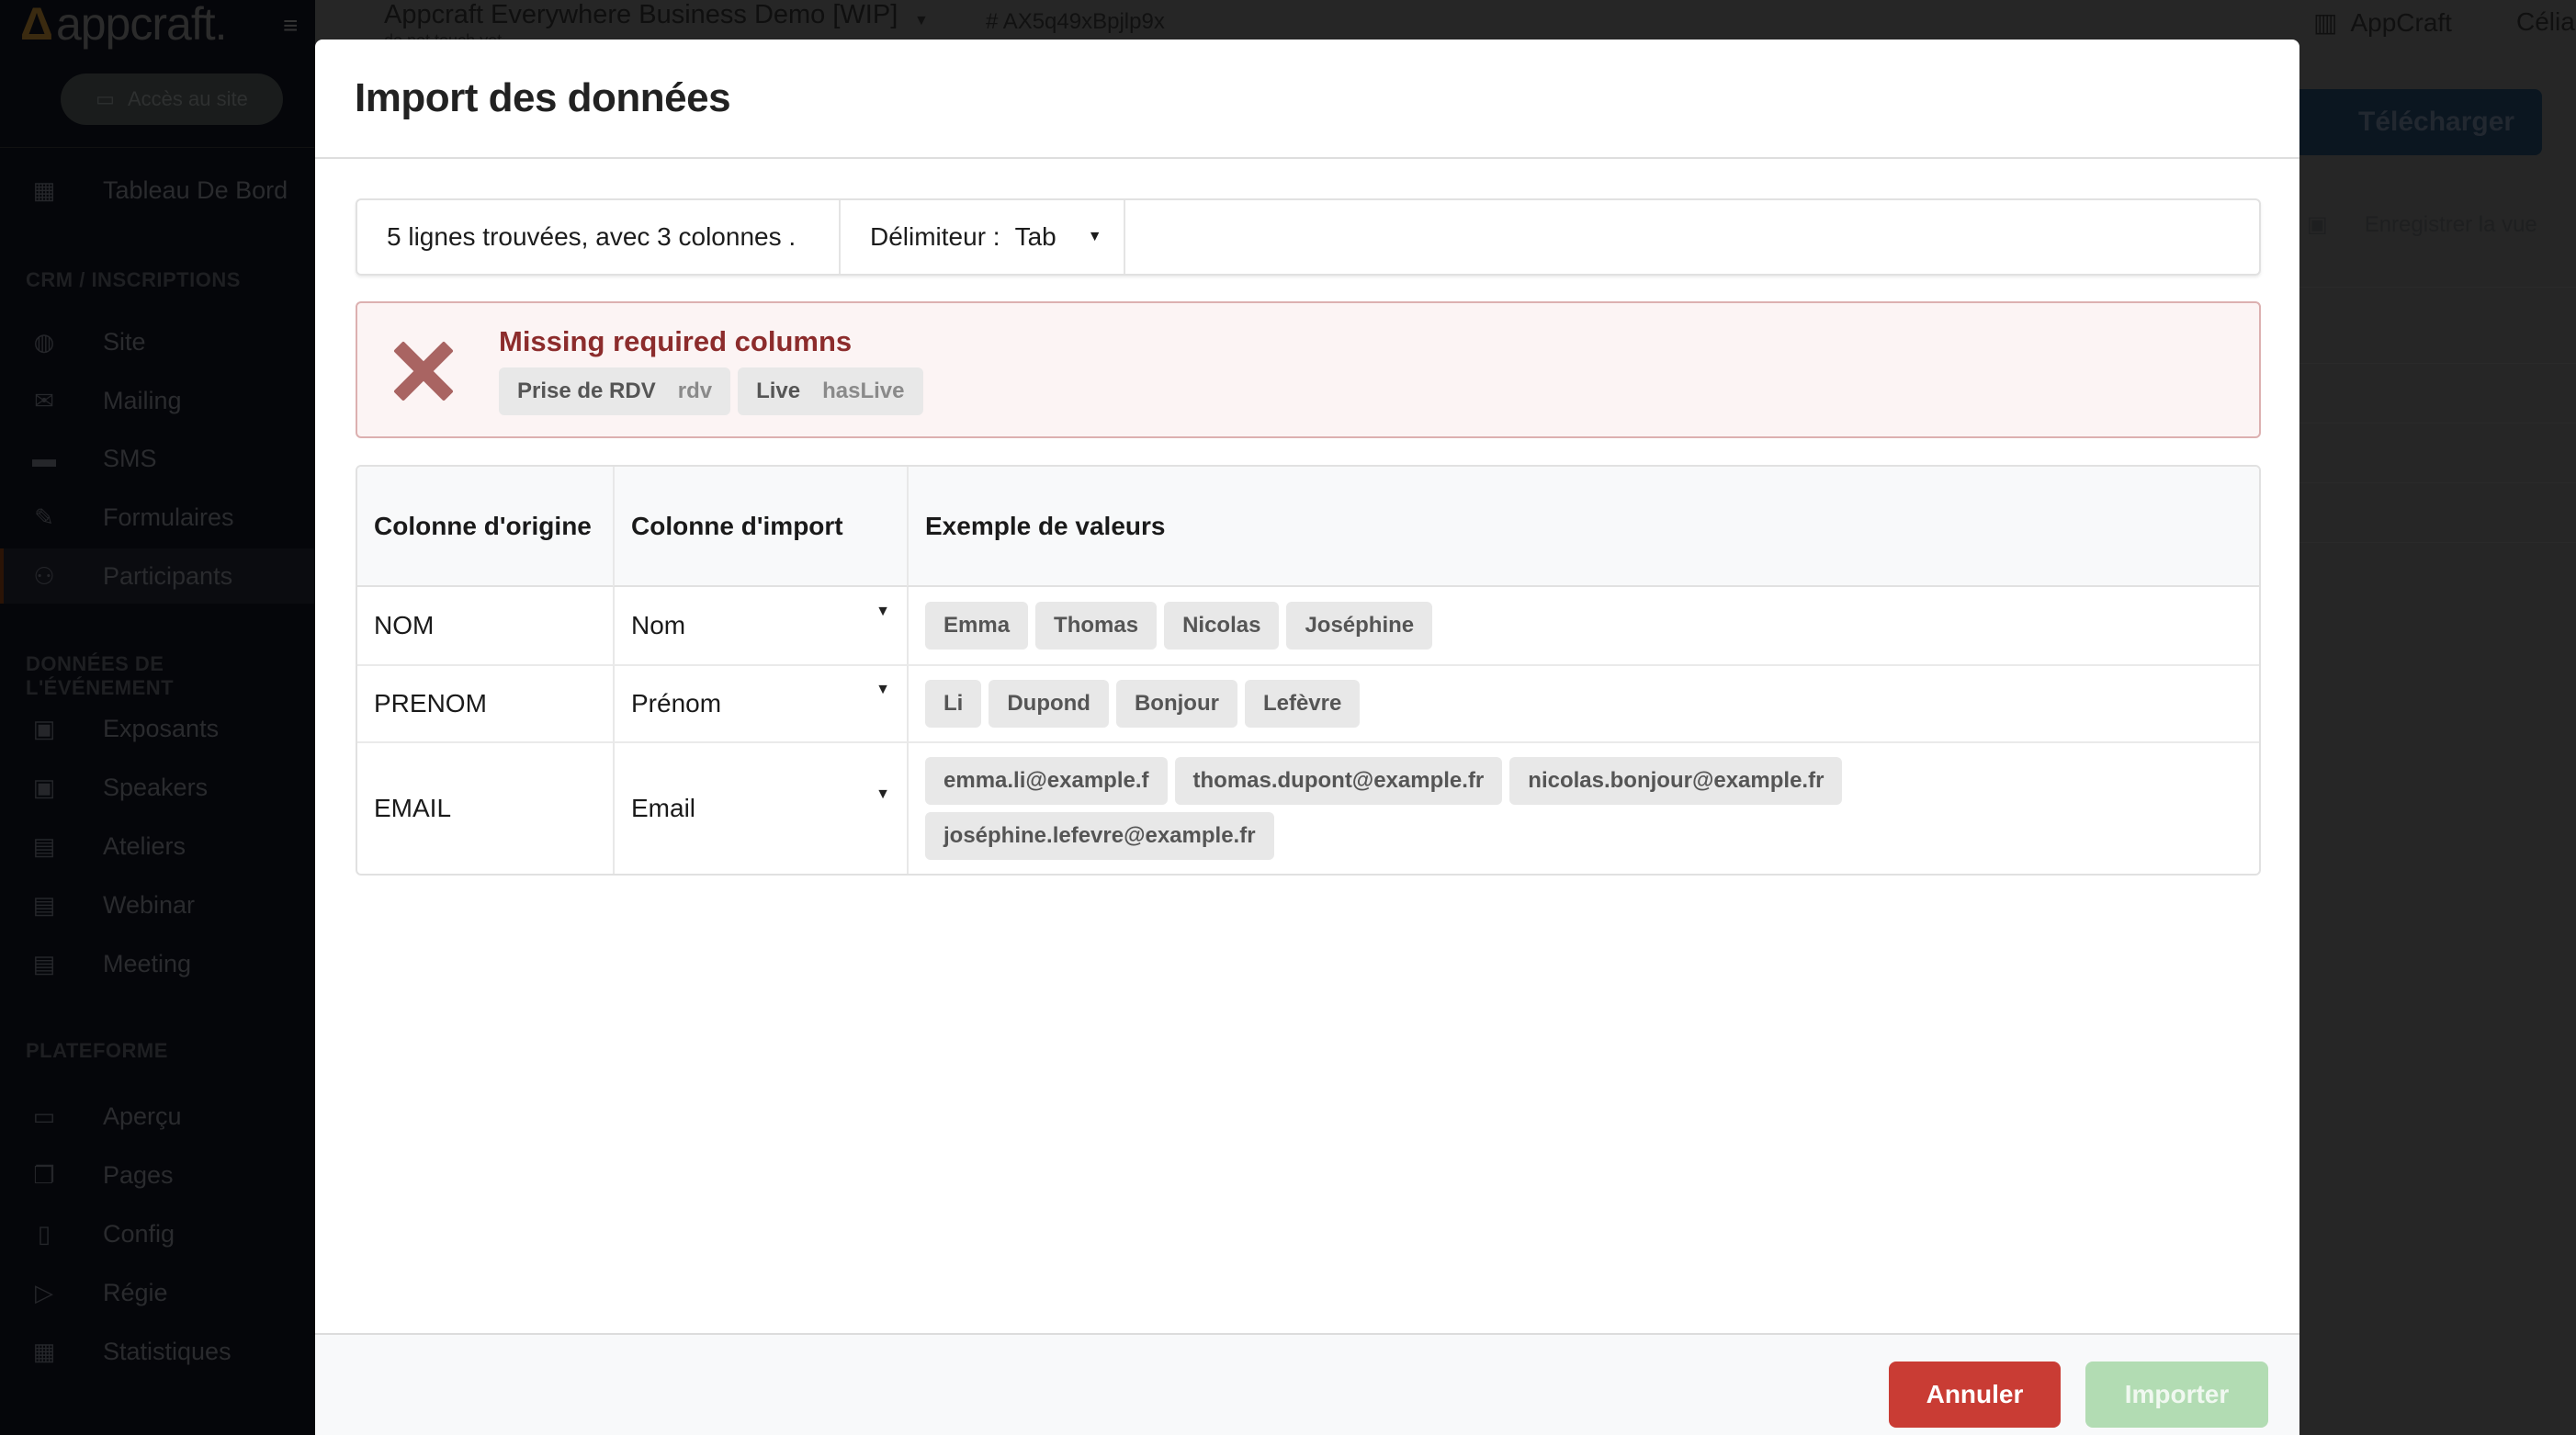  What do you see at coordinates (124, 341) in the screenshot?
I see `sidebar-item-label: Site` at bounding box center [124, 341].